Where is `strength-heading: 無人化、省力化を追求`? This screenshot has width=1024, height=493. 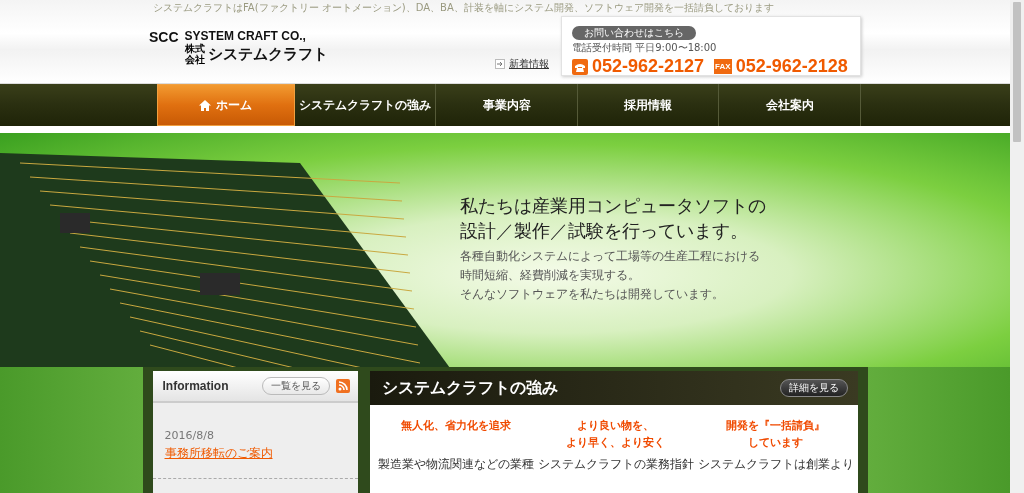
strength-heading: 無人化、省力化を追求 is located at coordinates (455, 426).